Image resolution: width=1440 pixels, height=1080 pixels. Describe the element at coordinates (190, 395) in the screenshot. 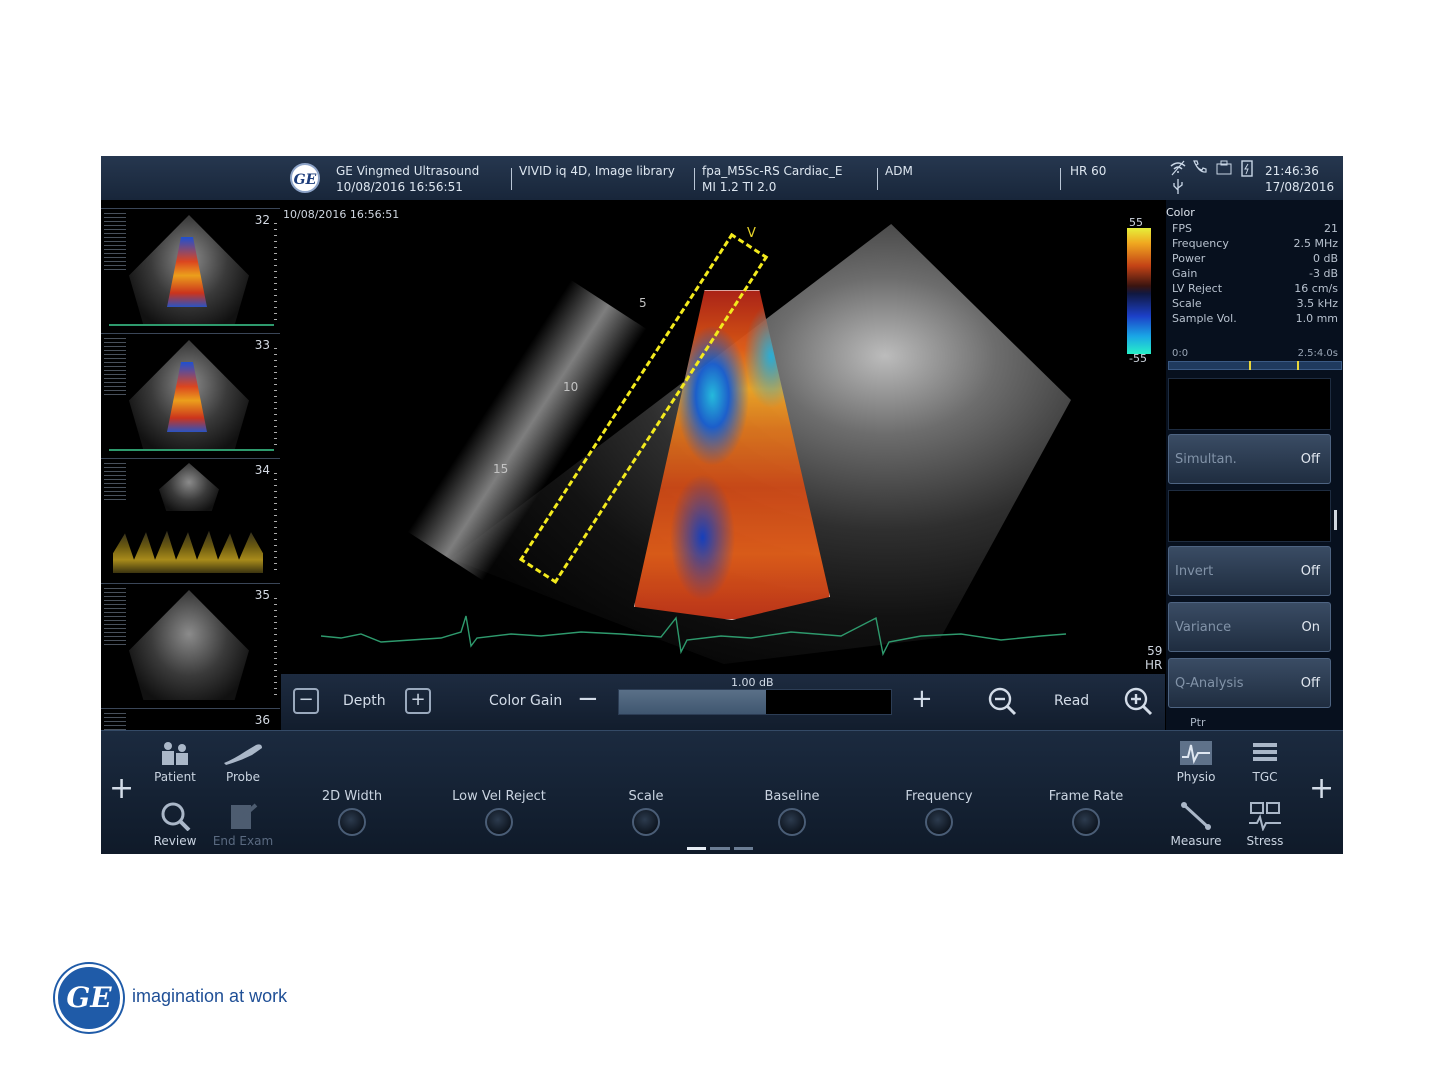

I see `thumbnail-33: 33` at that location.